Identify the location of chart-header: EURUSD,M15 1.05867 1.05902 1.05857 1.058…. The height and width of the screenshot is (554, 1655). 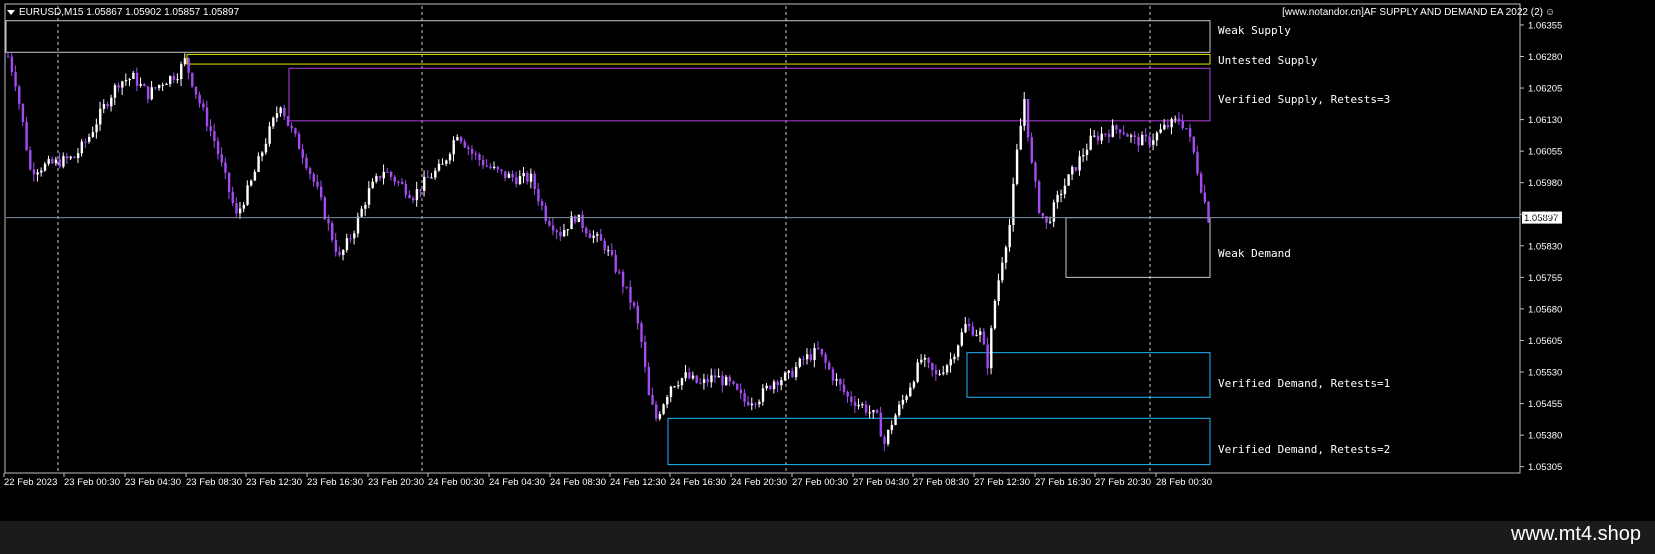
(781, 12).